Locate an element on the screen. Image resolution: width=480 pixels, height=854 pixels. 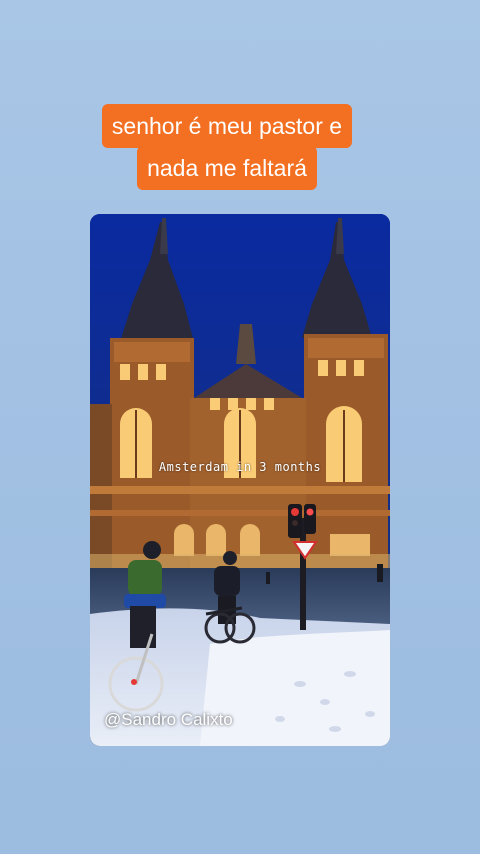
video-overlay-caption: Amsterdam in 3 months is located at coordinates (240, 467).